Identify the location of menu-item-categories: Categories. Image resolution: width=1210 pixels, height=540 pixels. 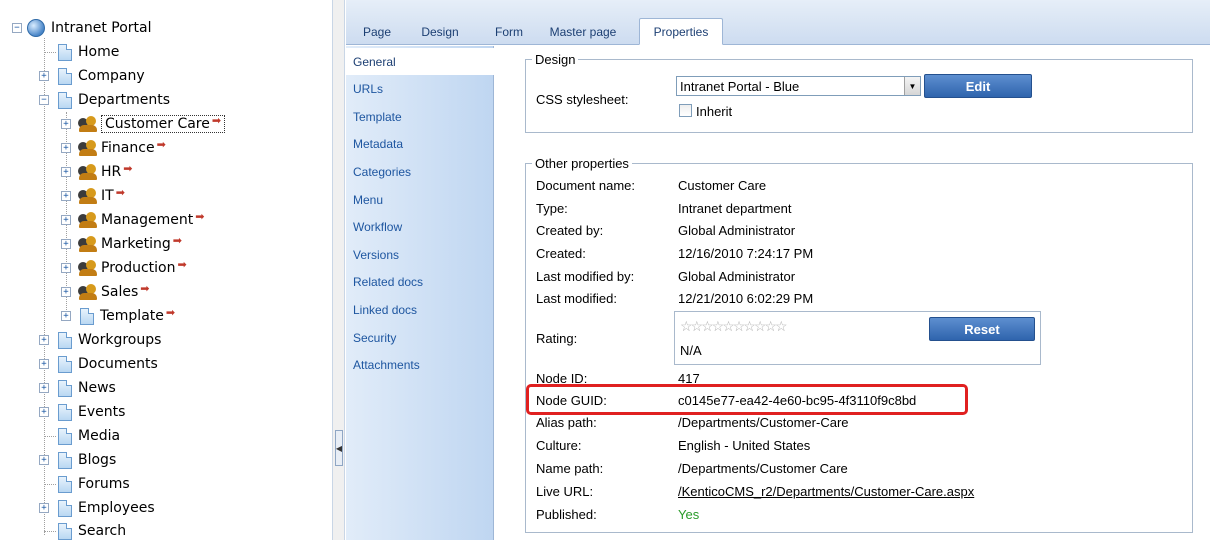
(420, 171).